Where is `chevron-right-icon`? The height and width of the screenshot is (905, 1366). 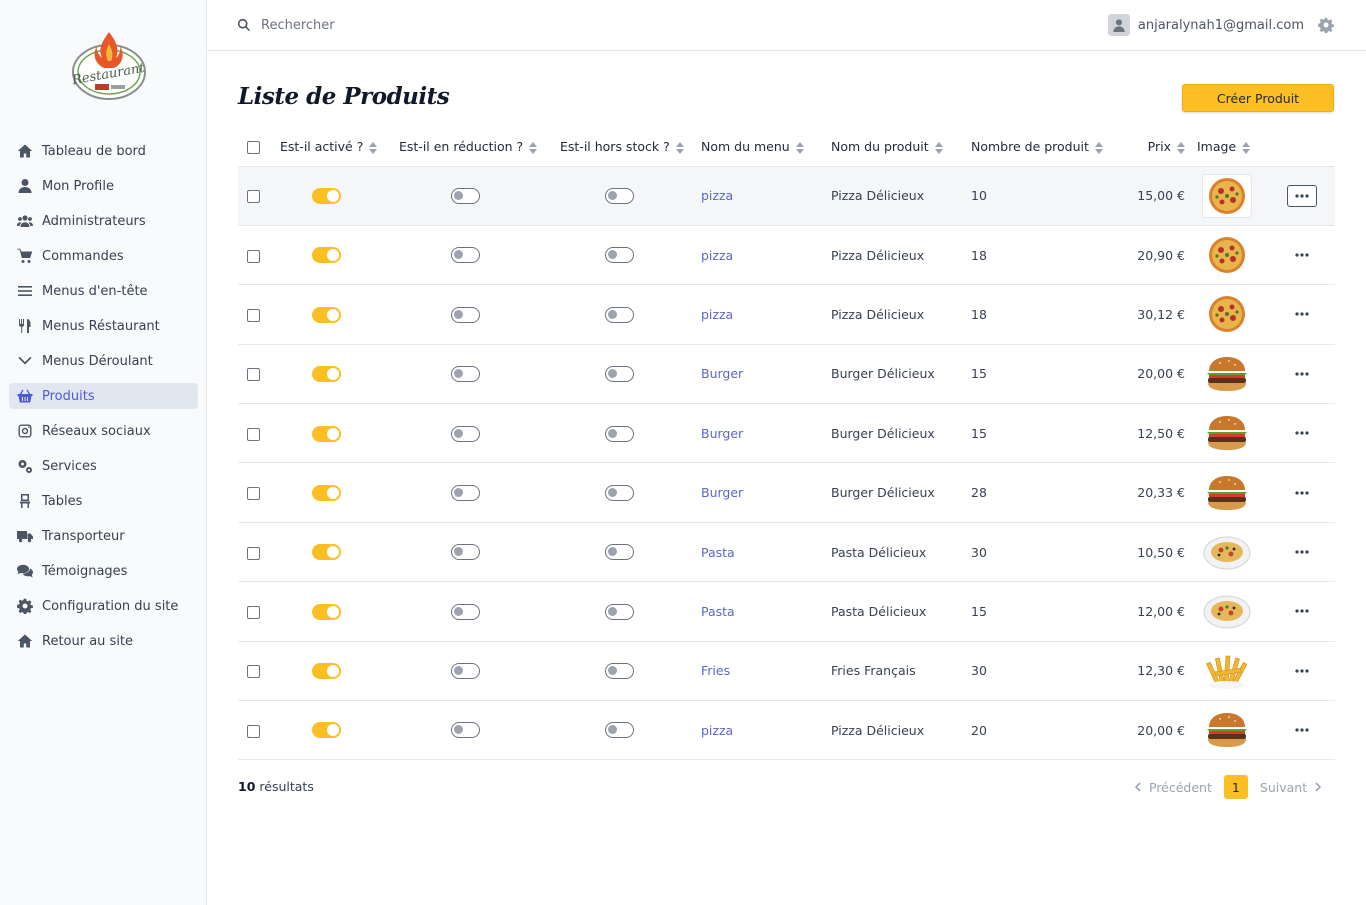 chevron-right-icon is located at coordinates (1318, 787).